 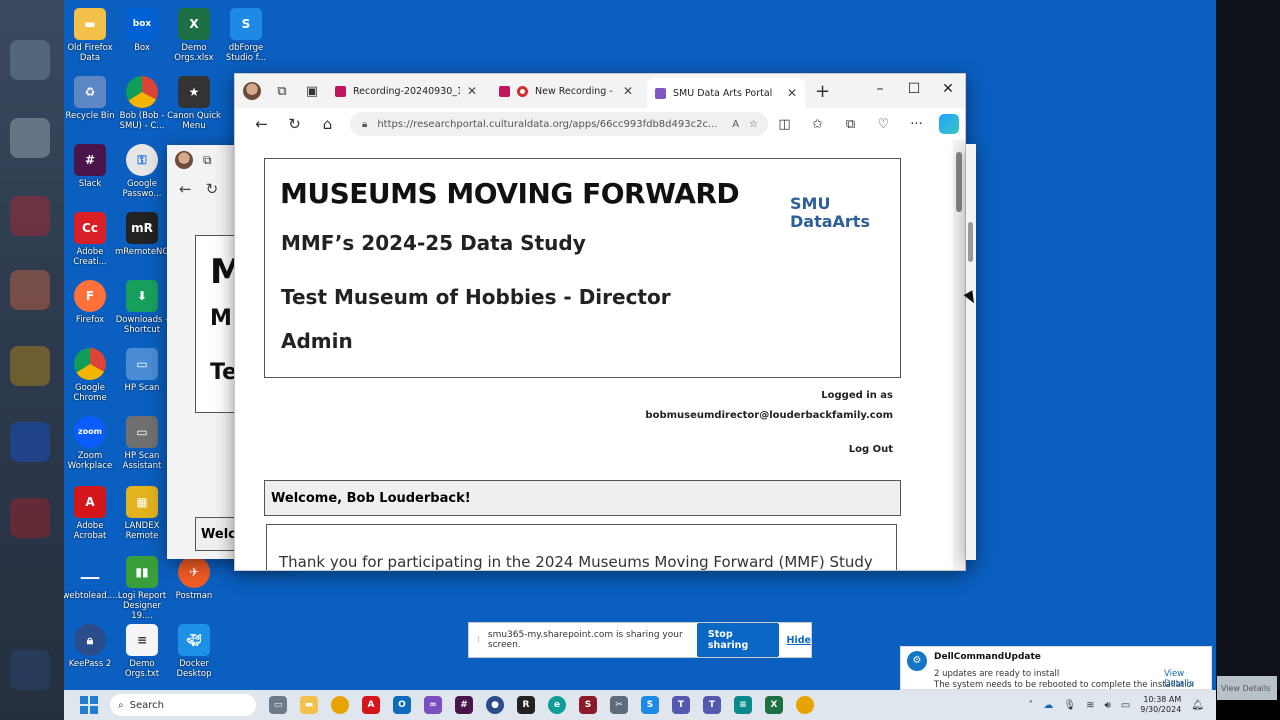 What do you see at coordinates (805, 705) in the screenshot?
I see `chrome-profile-taskbar-icon` at bounding box center [805, 705].